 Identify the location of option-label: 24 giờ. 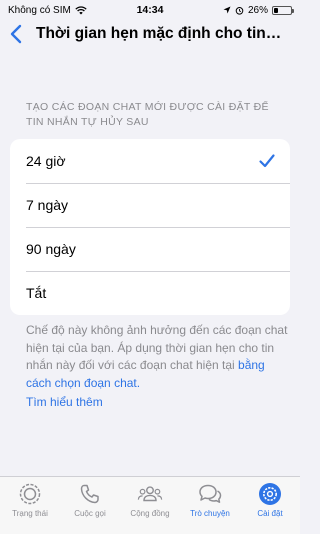
(46, 161).